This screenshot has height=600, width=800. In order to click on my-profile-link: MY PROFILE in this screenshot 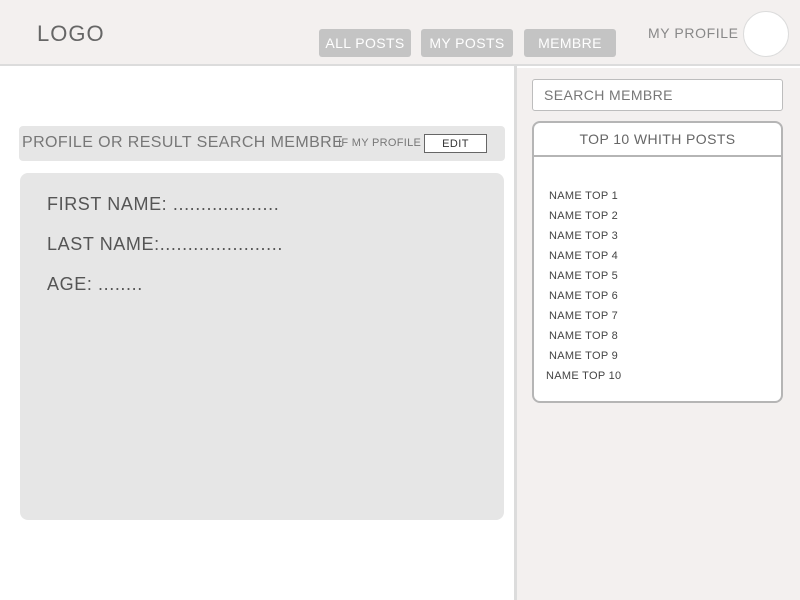, I will do `click(693, 33)`.